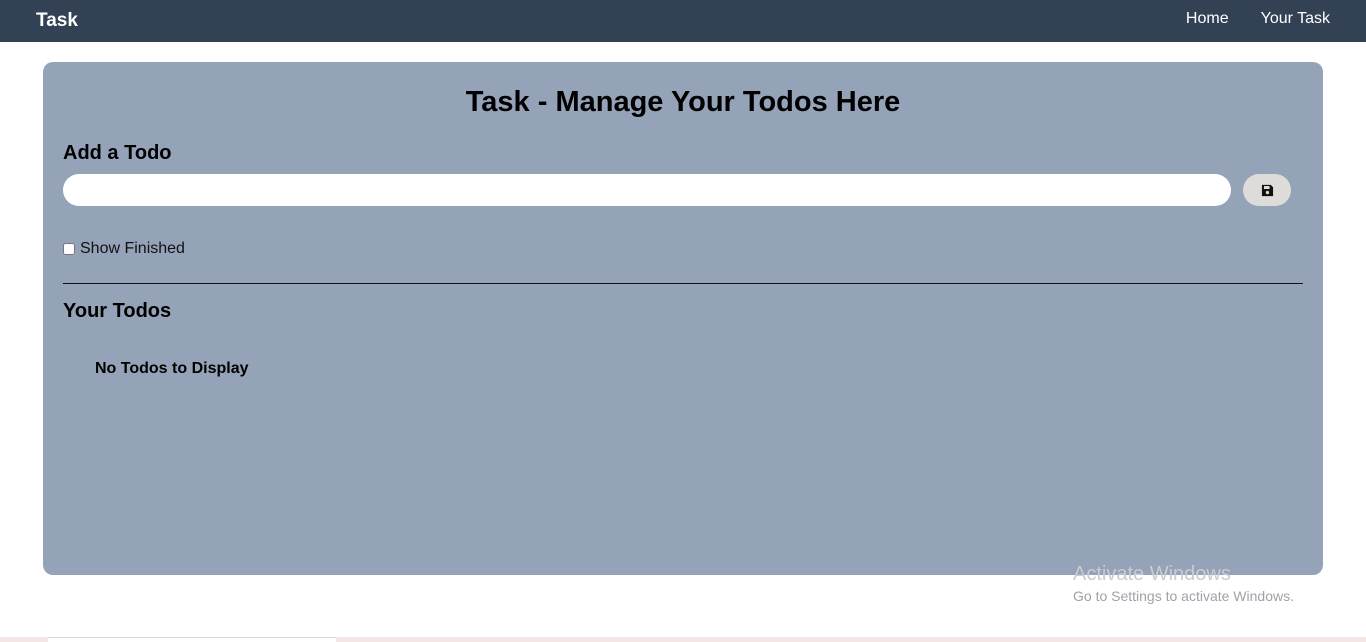 The height and width of the screenshot is (642, 1366). What do you see at coordinates (1207, 19) in the screenshot?
I see `nav-link-home: Home` at bounding box center [1207, 19].